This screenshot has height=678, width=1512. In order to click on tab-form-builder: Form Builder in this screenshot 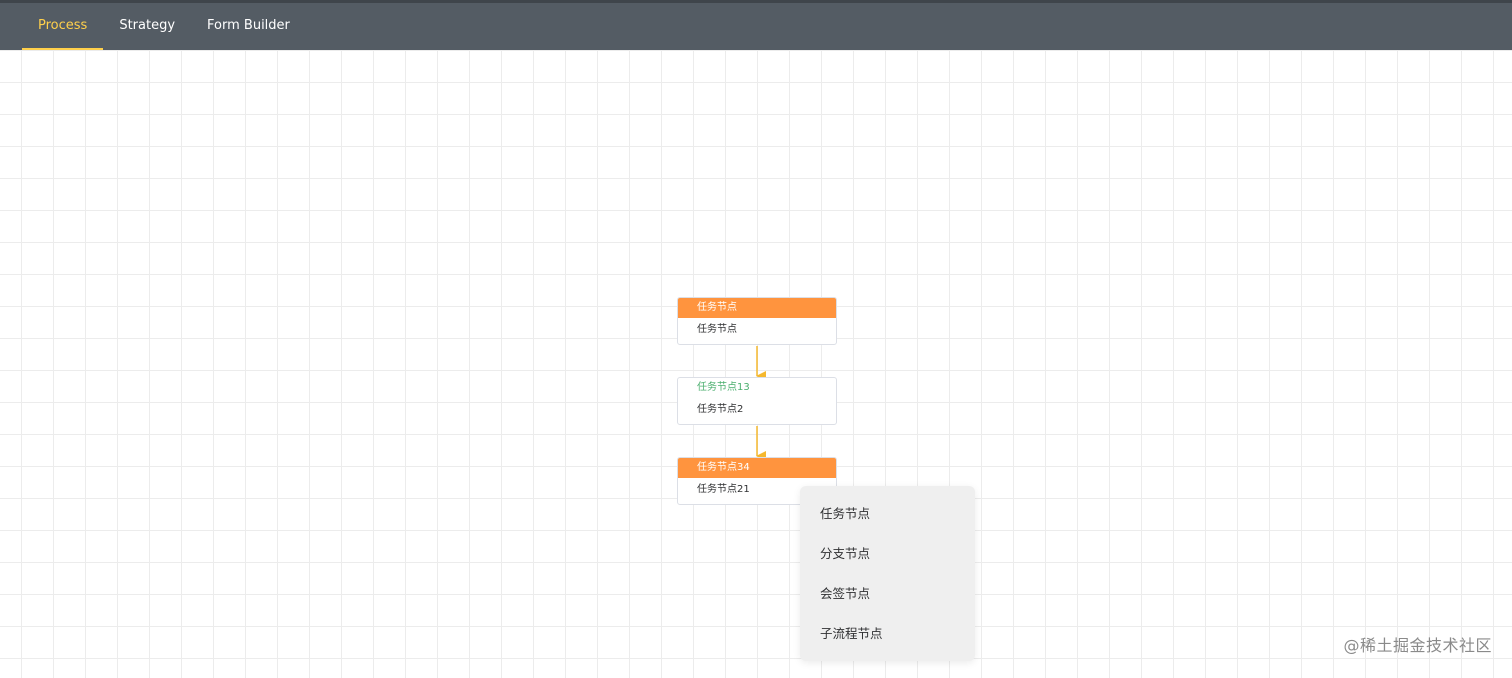, I will do `click(248, 26)`.